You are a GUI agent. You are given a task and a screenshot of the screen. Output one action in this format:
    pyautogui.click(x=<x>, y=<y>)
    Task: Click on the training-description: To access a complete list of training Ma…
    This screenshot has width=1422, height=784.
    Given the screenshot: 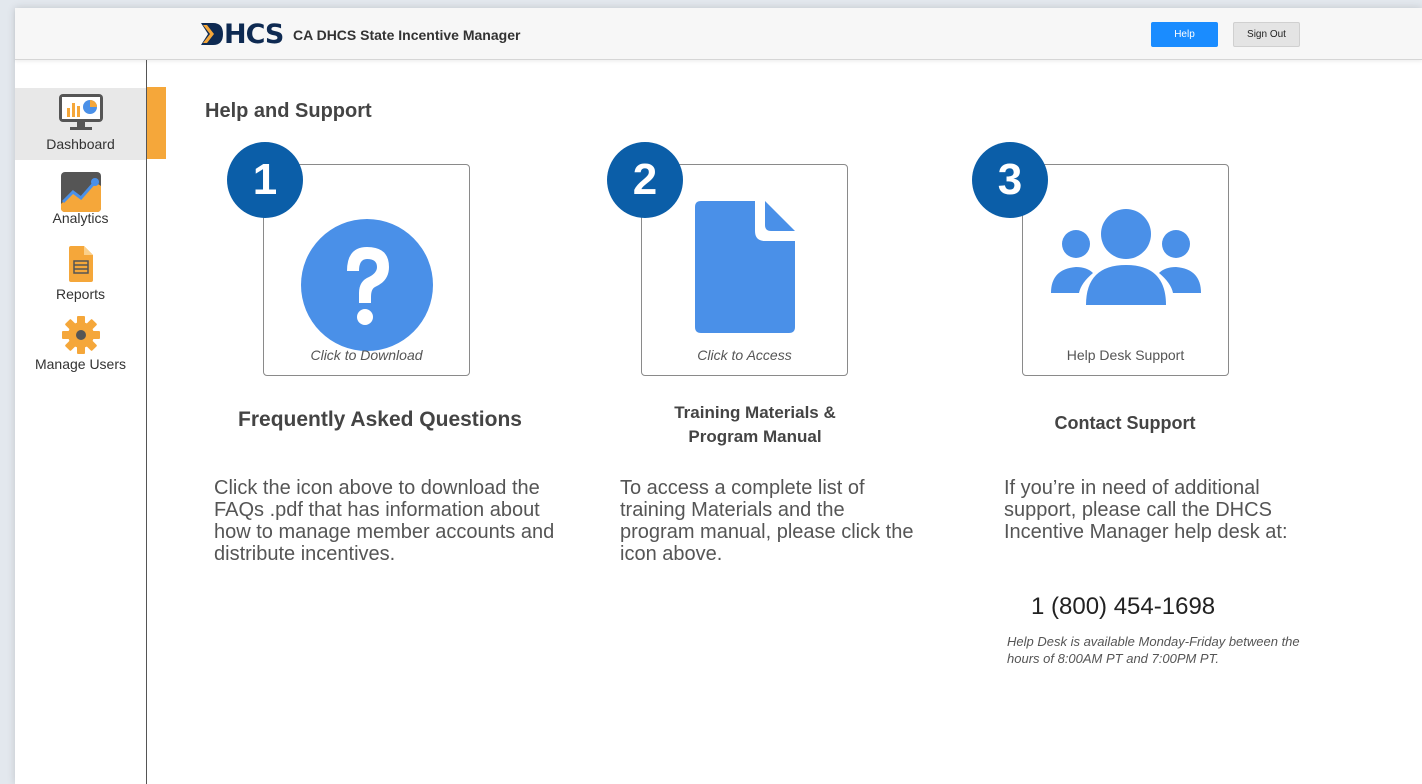 What is the action you would take?
    pyautogui.click(x=767, y=521)
    